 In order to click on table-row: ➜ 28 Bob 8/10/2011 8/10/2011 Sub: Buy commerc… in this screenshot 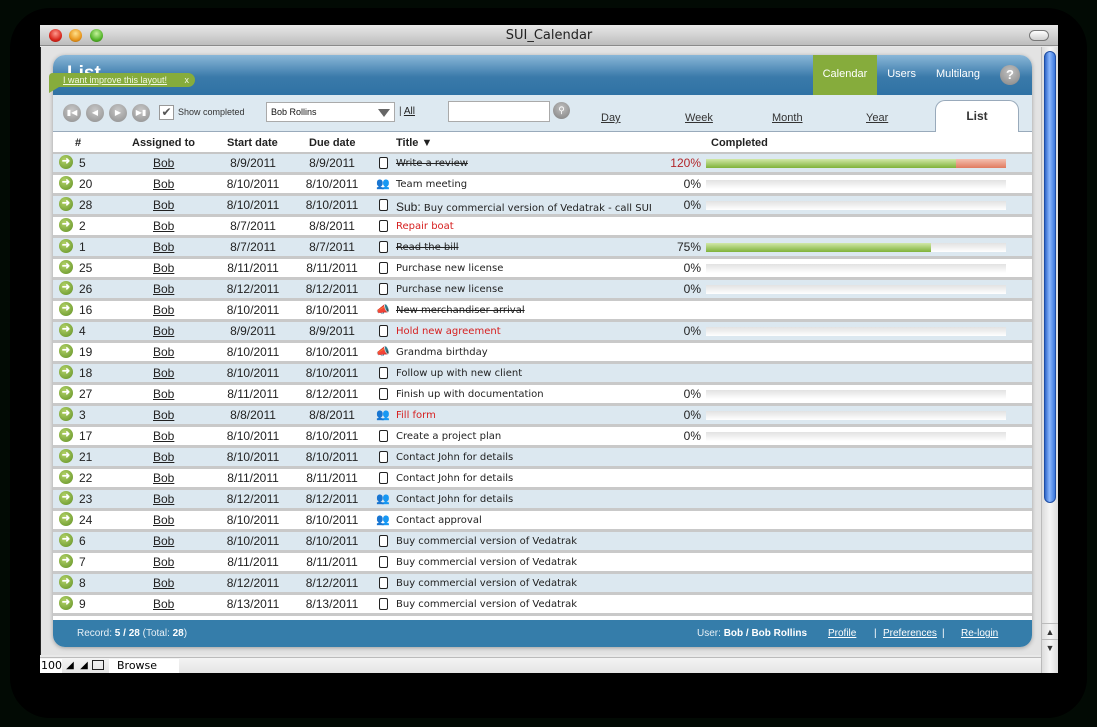, I will do `click(542, 206)`.